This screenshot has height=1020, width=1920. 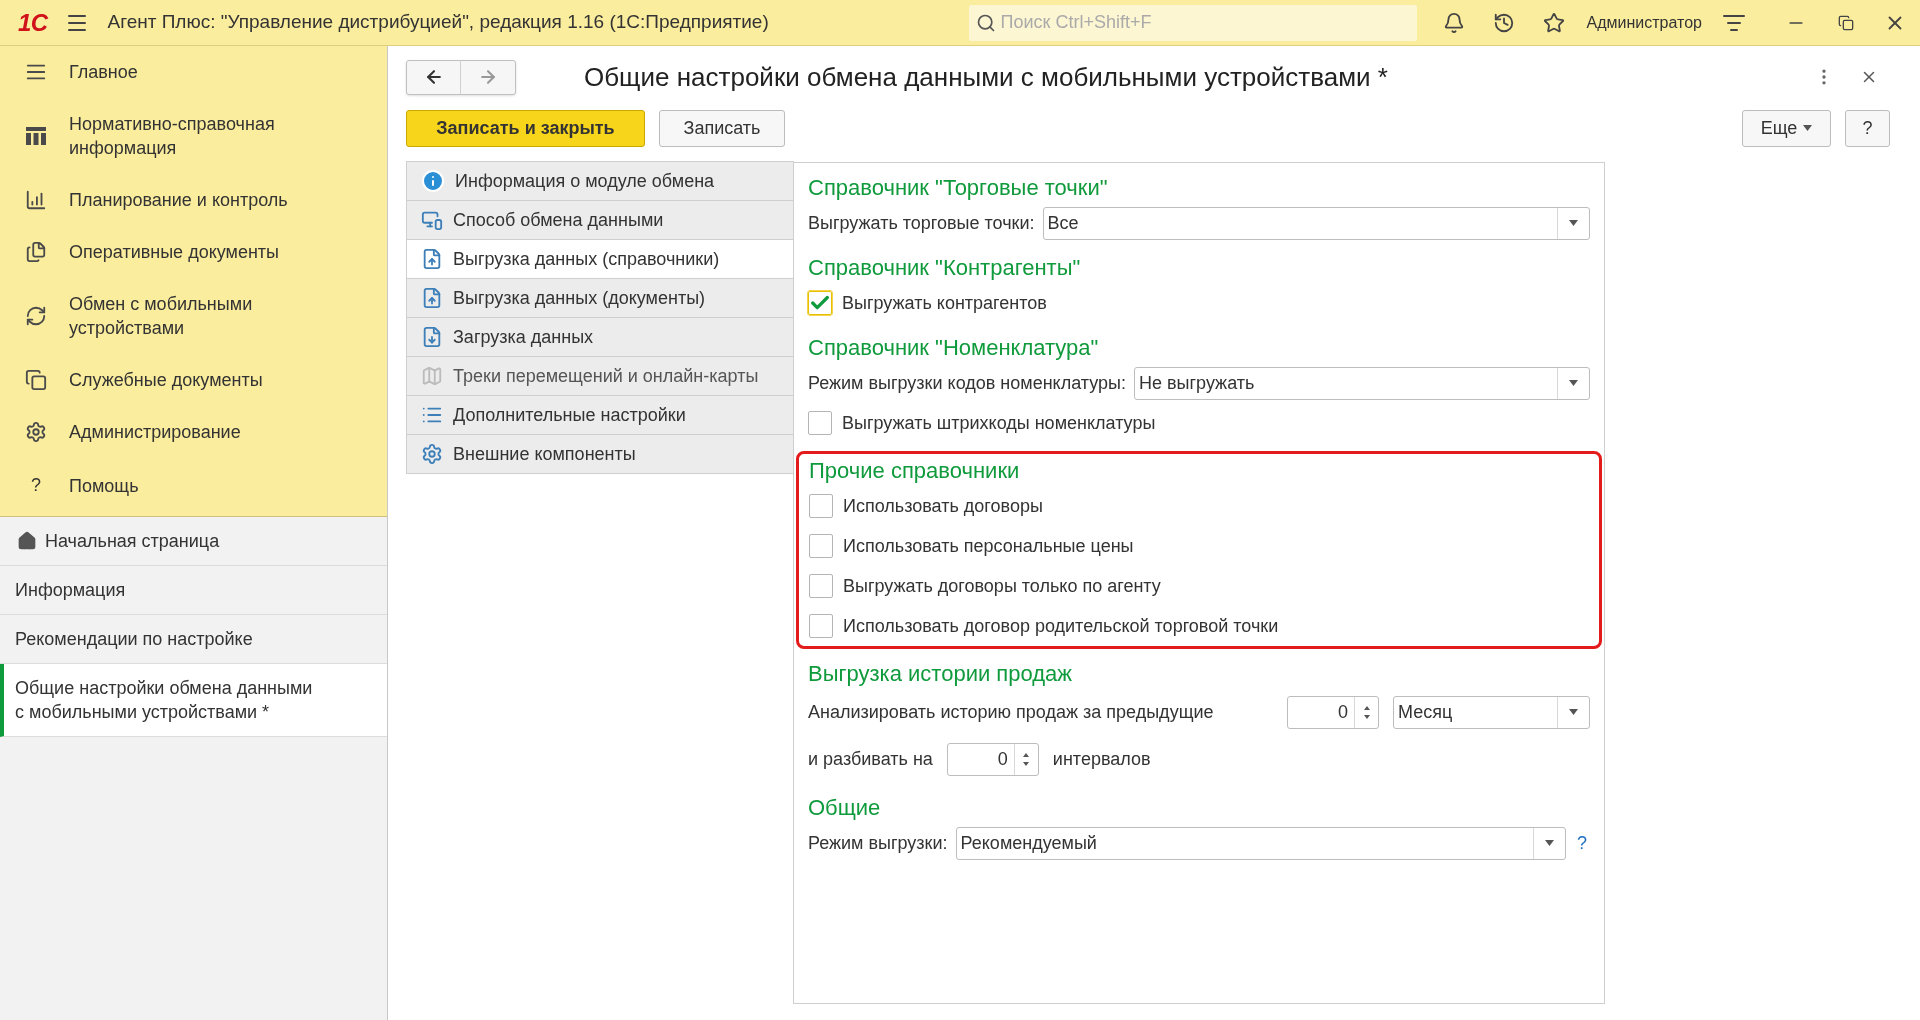 I want to click on select-field: Не выгружать, so click(x=1362, y=383).